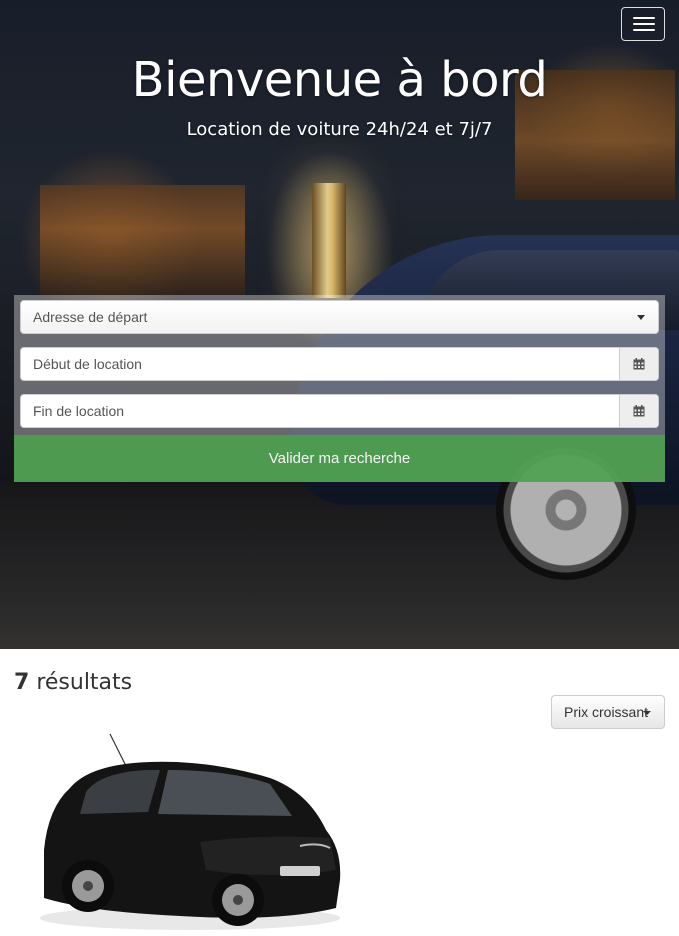 This screenshot has width=679, height=936. I want to click on car-result-image, so click(190, 833).